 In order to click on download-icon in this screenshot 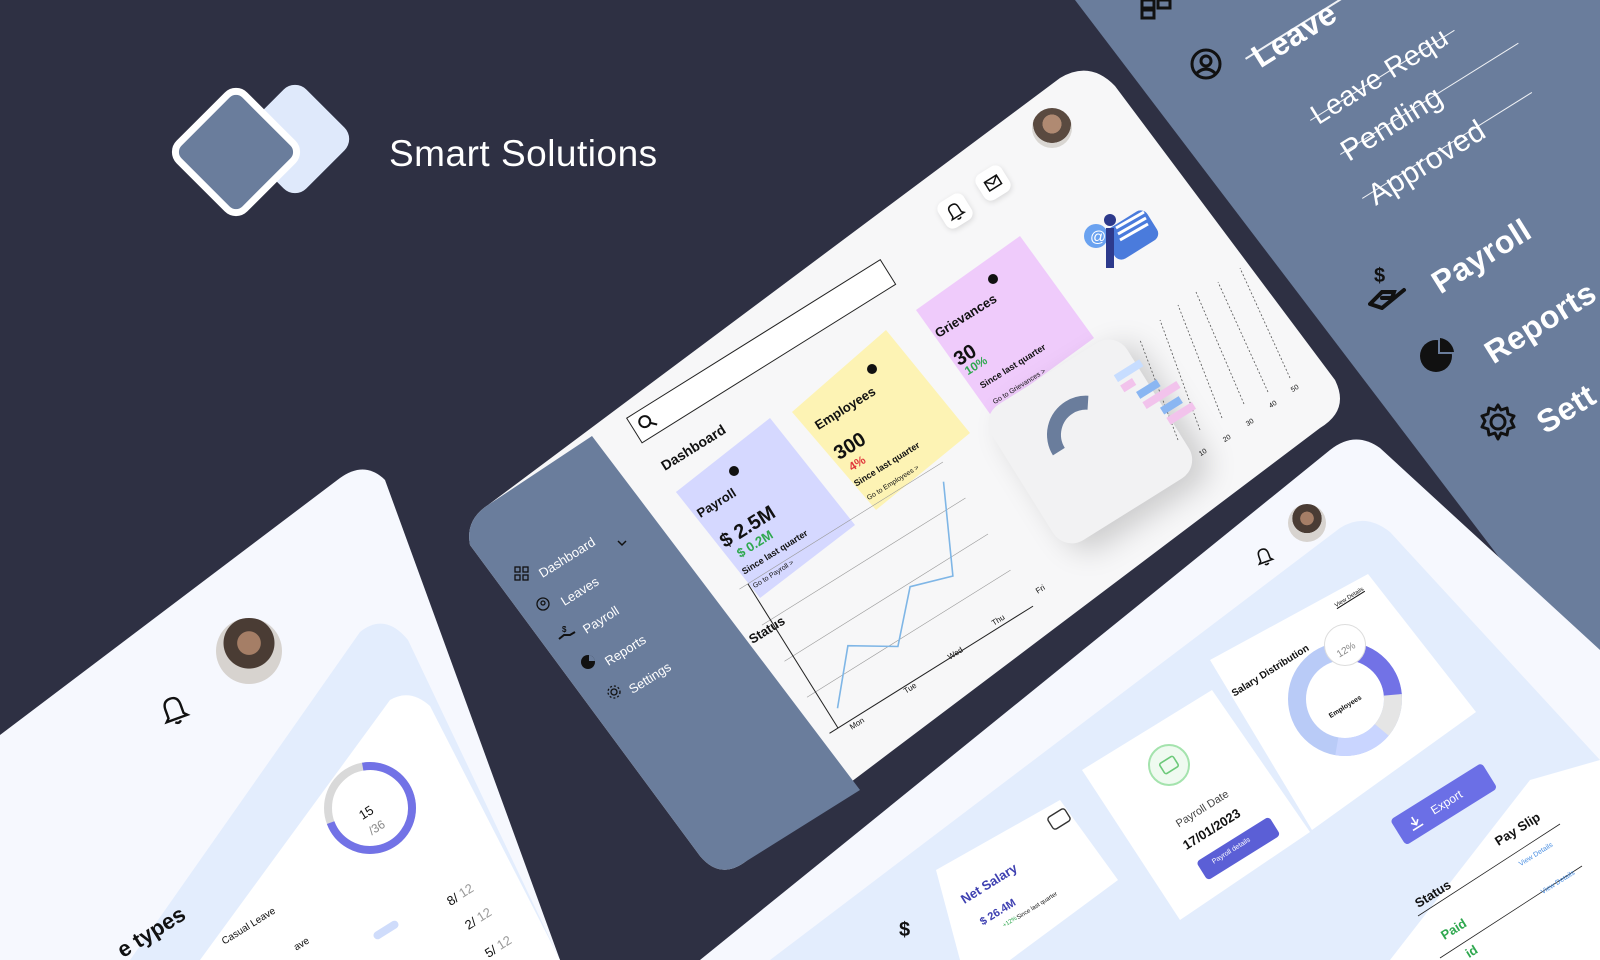, I will do `click(1417, 824)`.